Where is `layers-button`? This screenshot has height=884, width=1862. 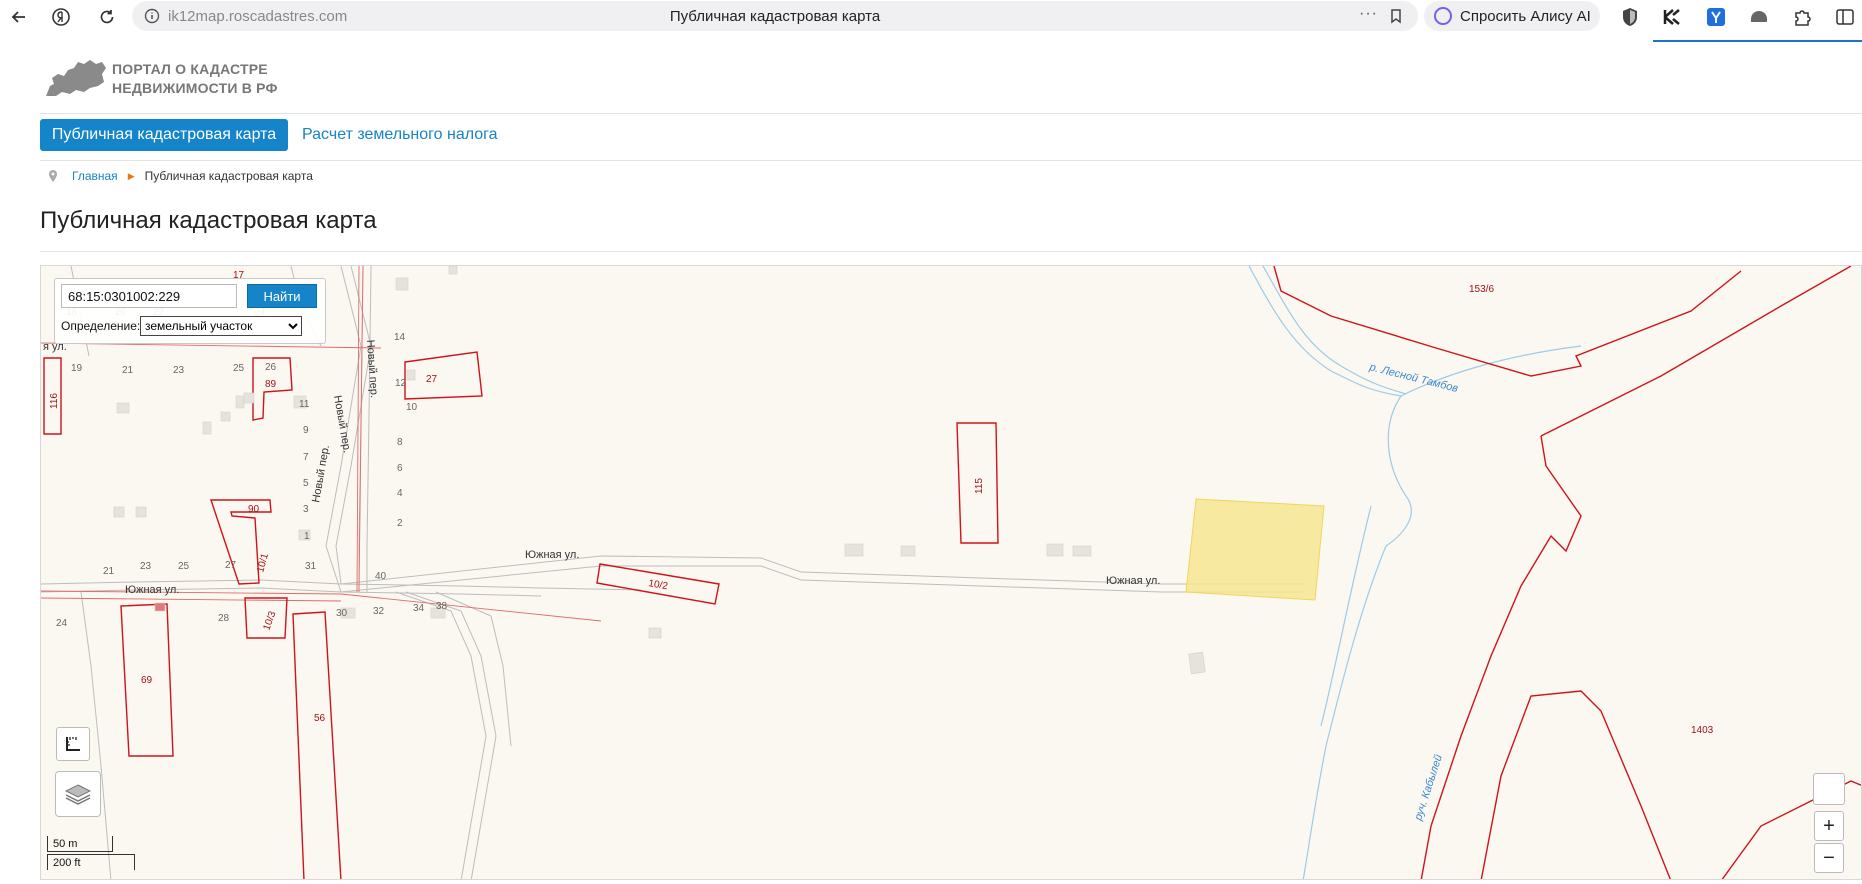 layers-button is located at coordinates (78, 794).